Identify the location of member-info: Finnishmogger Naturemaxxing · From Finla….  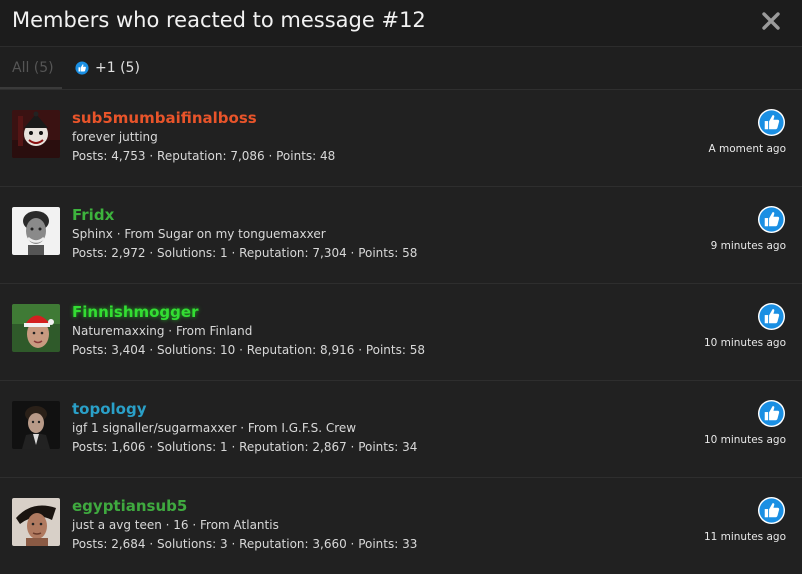
(367, 330).